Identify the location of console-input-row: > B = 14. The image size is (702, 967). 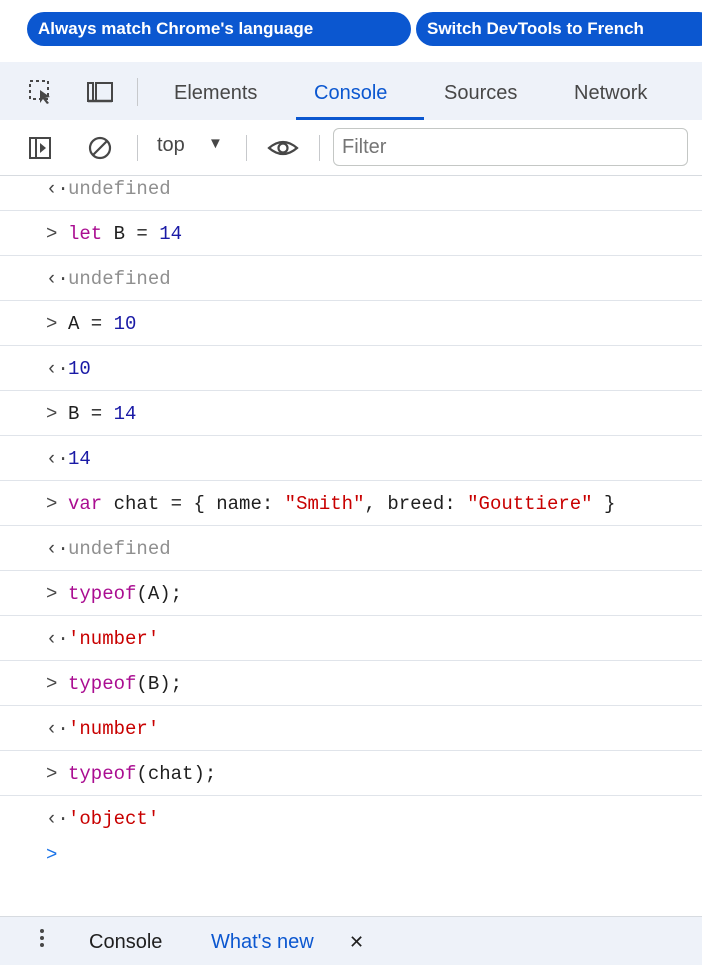
(351, 414).